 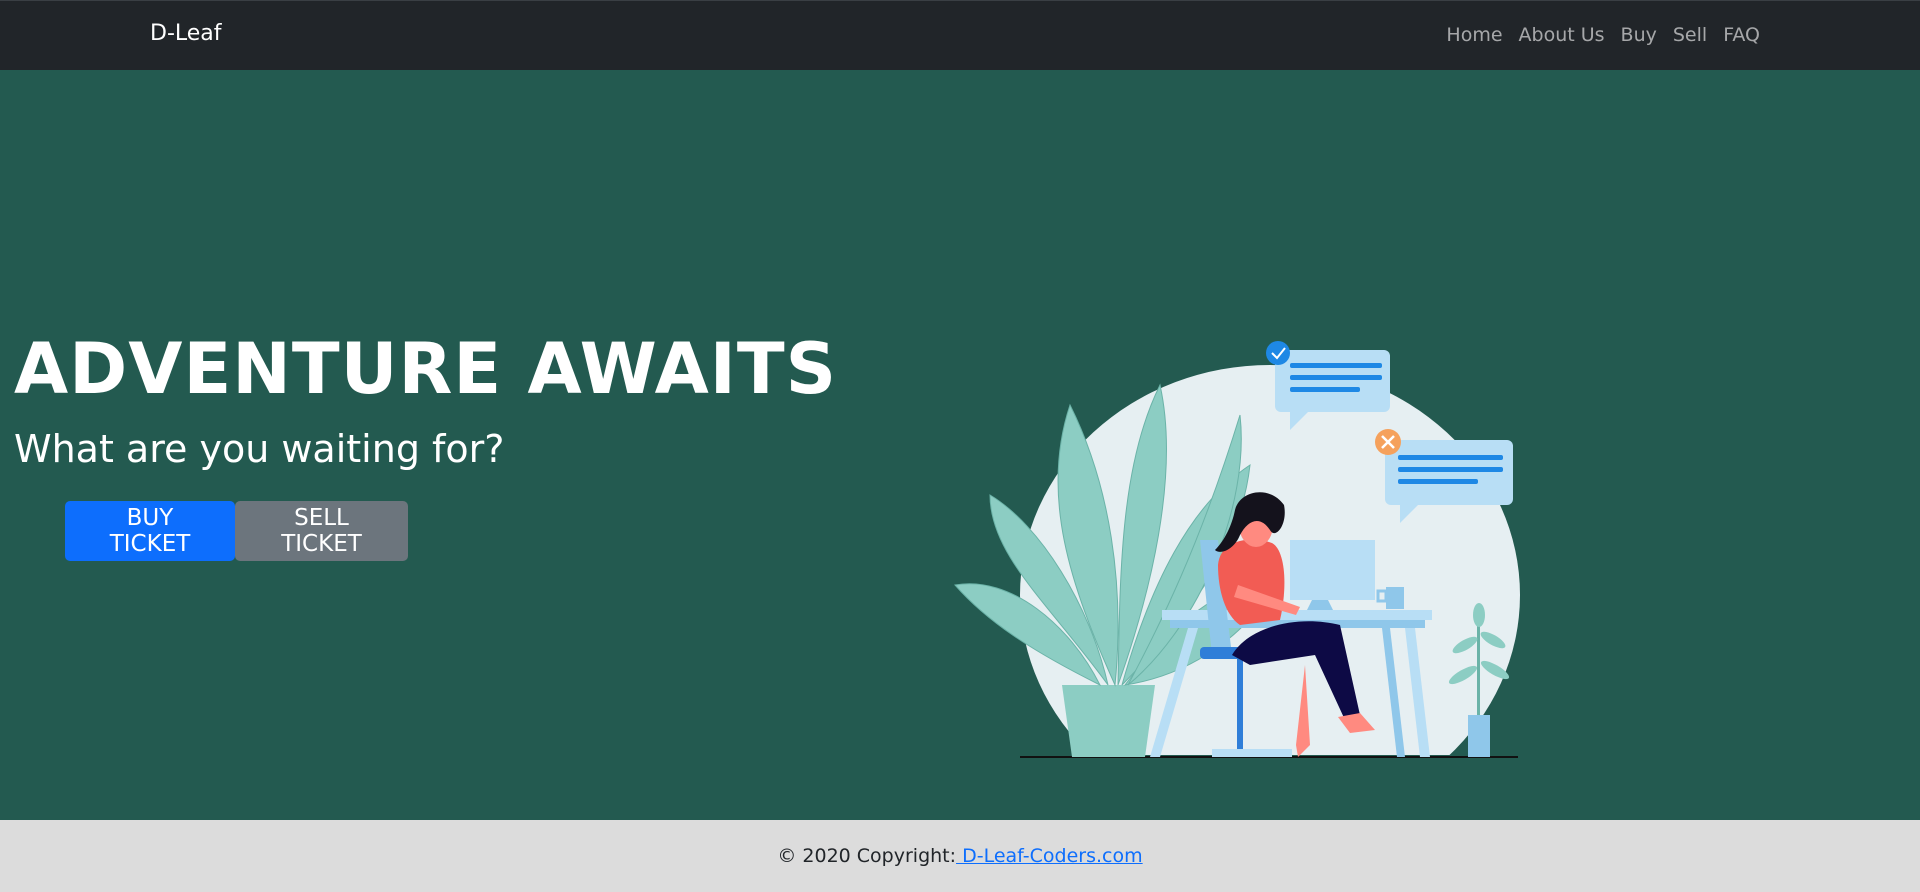 What do you see at coordinates (1278, 353) in the screenshot?
I see `check-icon` at bounding box center [1278, 353].